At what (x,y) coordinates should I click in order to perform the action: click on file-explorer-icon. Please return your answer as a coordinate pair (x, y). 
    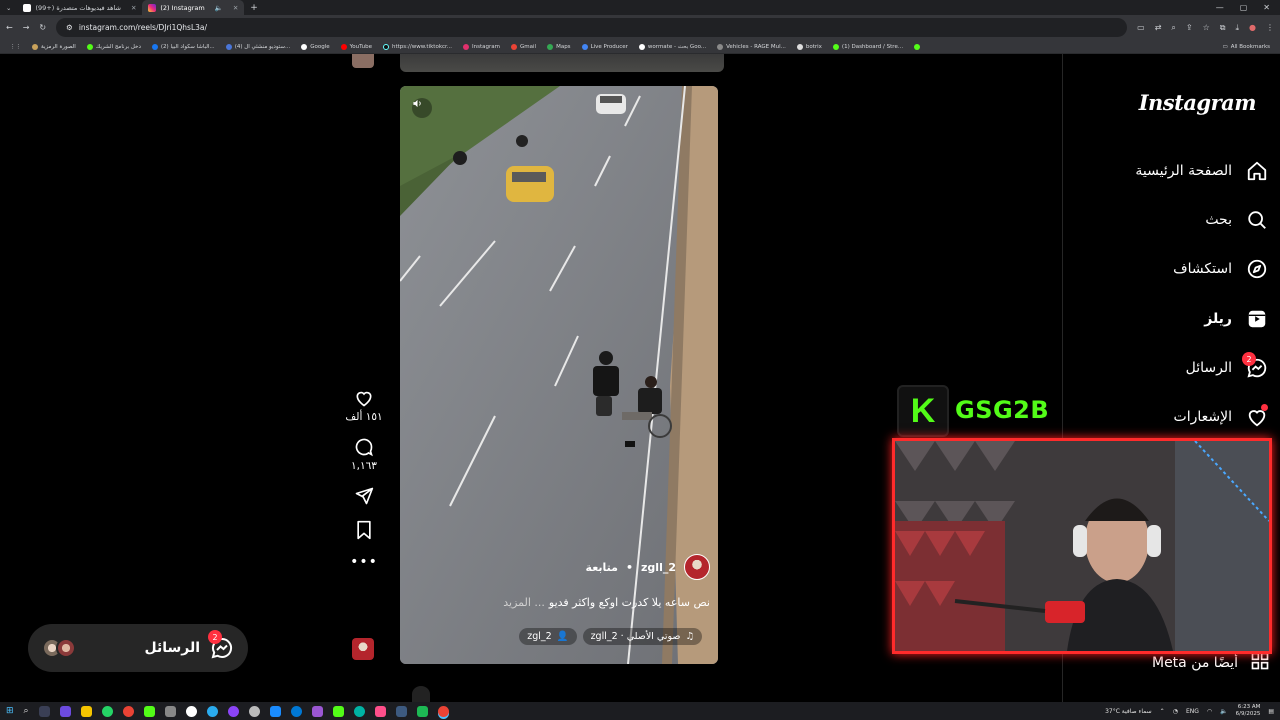
    Looking at the image, I should click on (86, 711).